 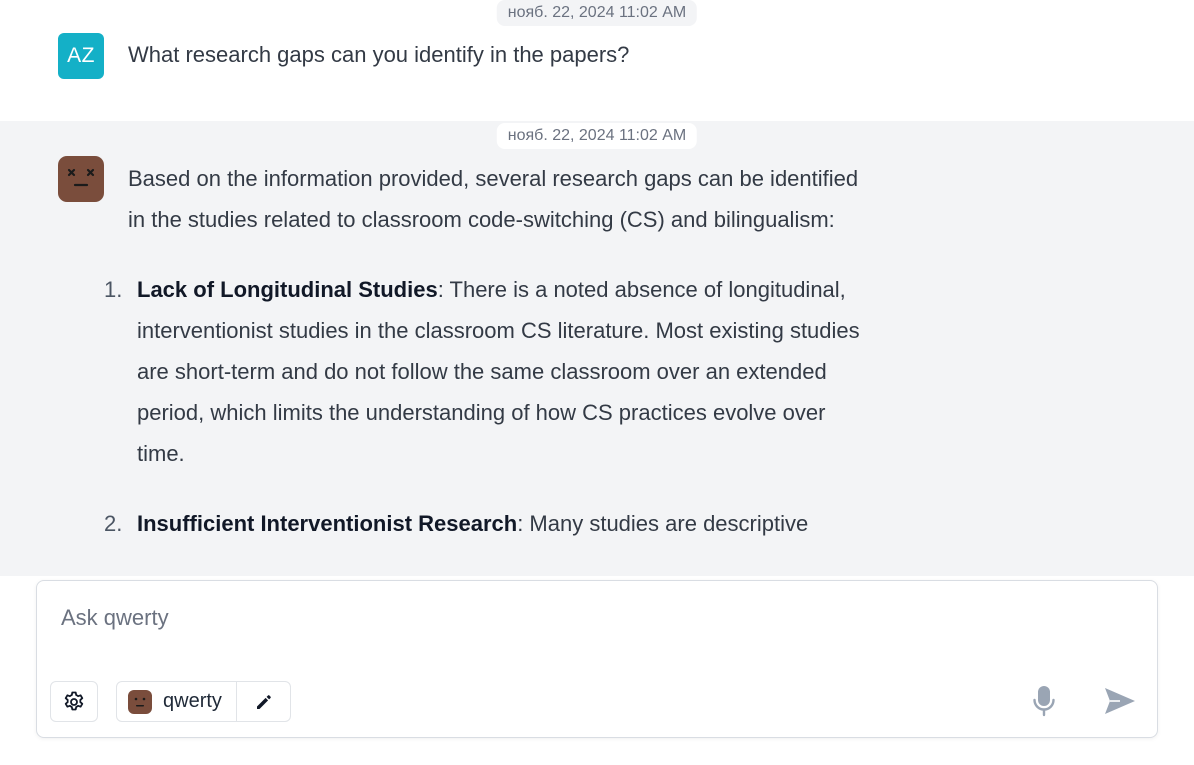 I want to click on dead-face-icon, so click(x=81, y=177).